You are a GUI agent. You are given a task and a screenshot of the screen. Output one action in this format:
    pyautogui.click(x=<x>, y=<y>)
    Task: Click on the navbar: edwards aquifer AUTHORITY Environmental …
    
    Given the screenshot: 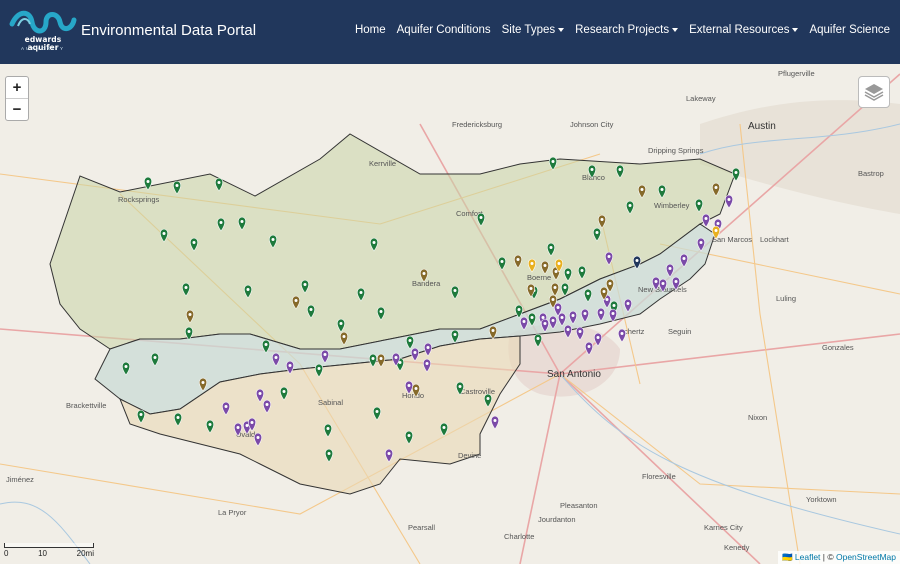 What is the action you would take?
    pyautogui.click(x=450, y=32)
    